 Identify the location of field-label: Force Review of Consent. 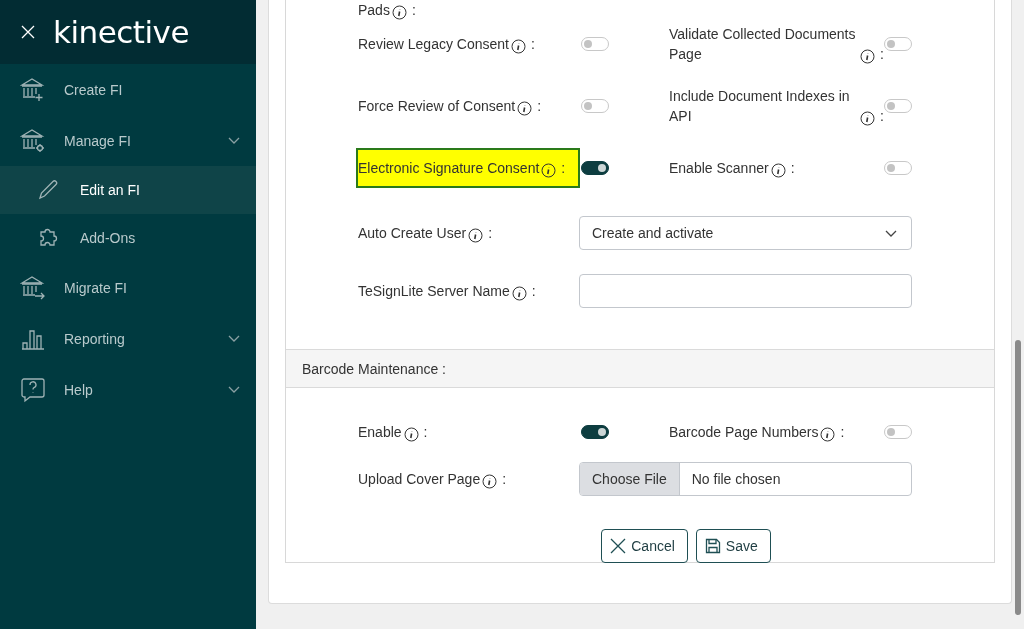
(437, 106).